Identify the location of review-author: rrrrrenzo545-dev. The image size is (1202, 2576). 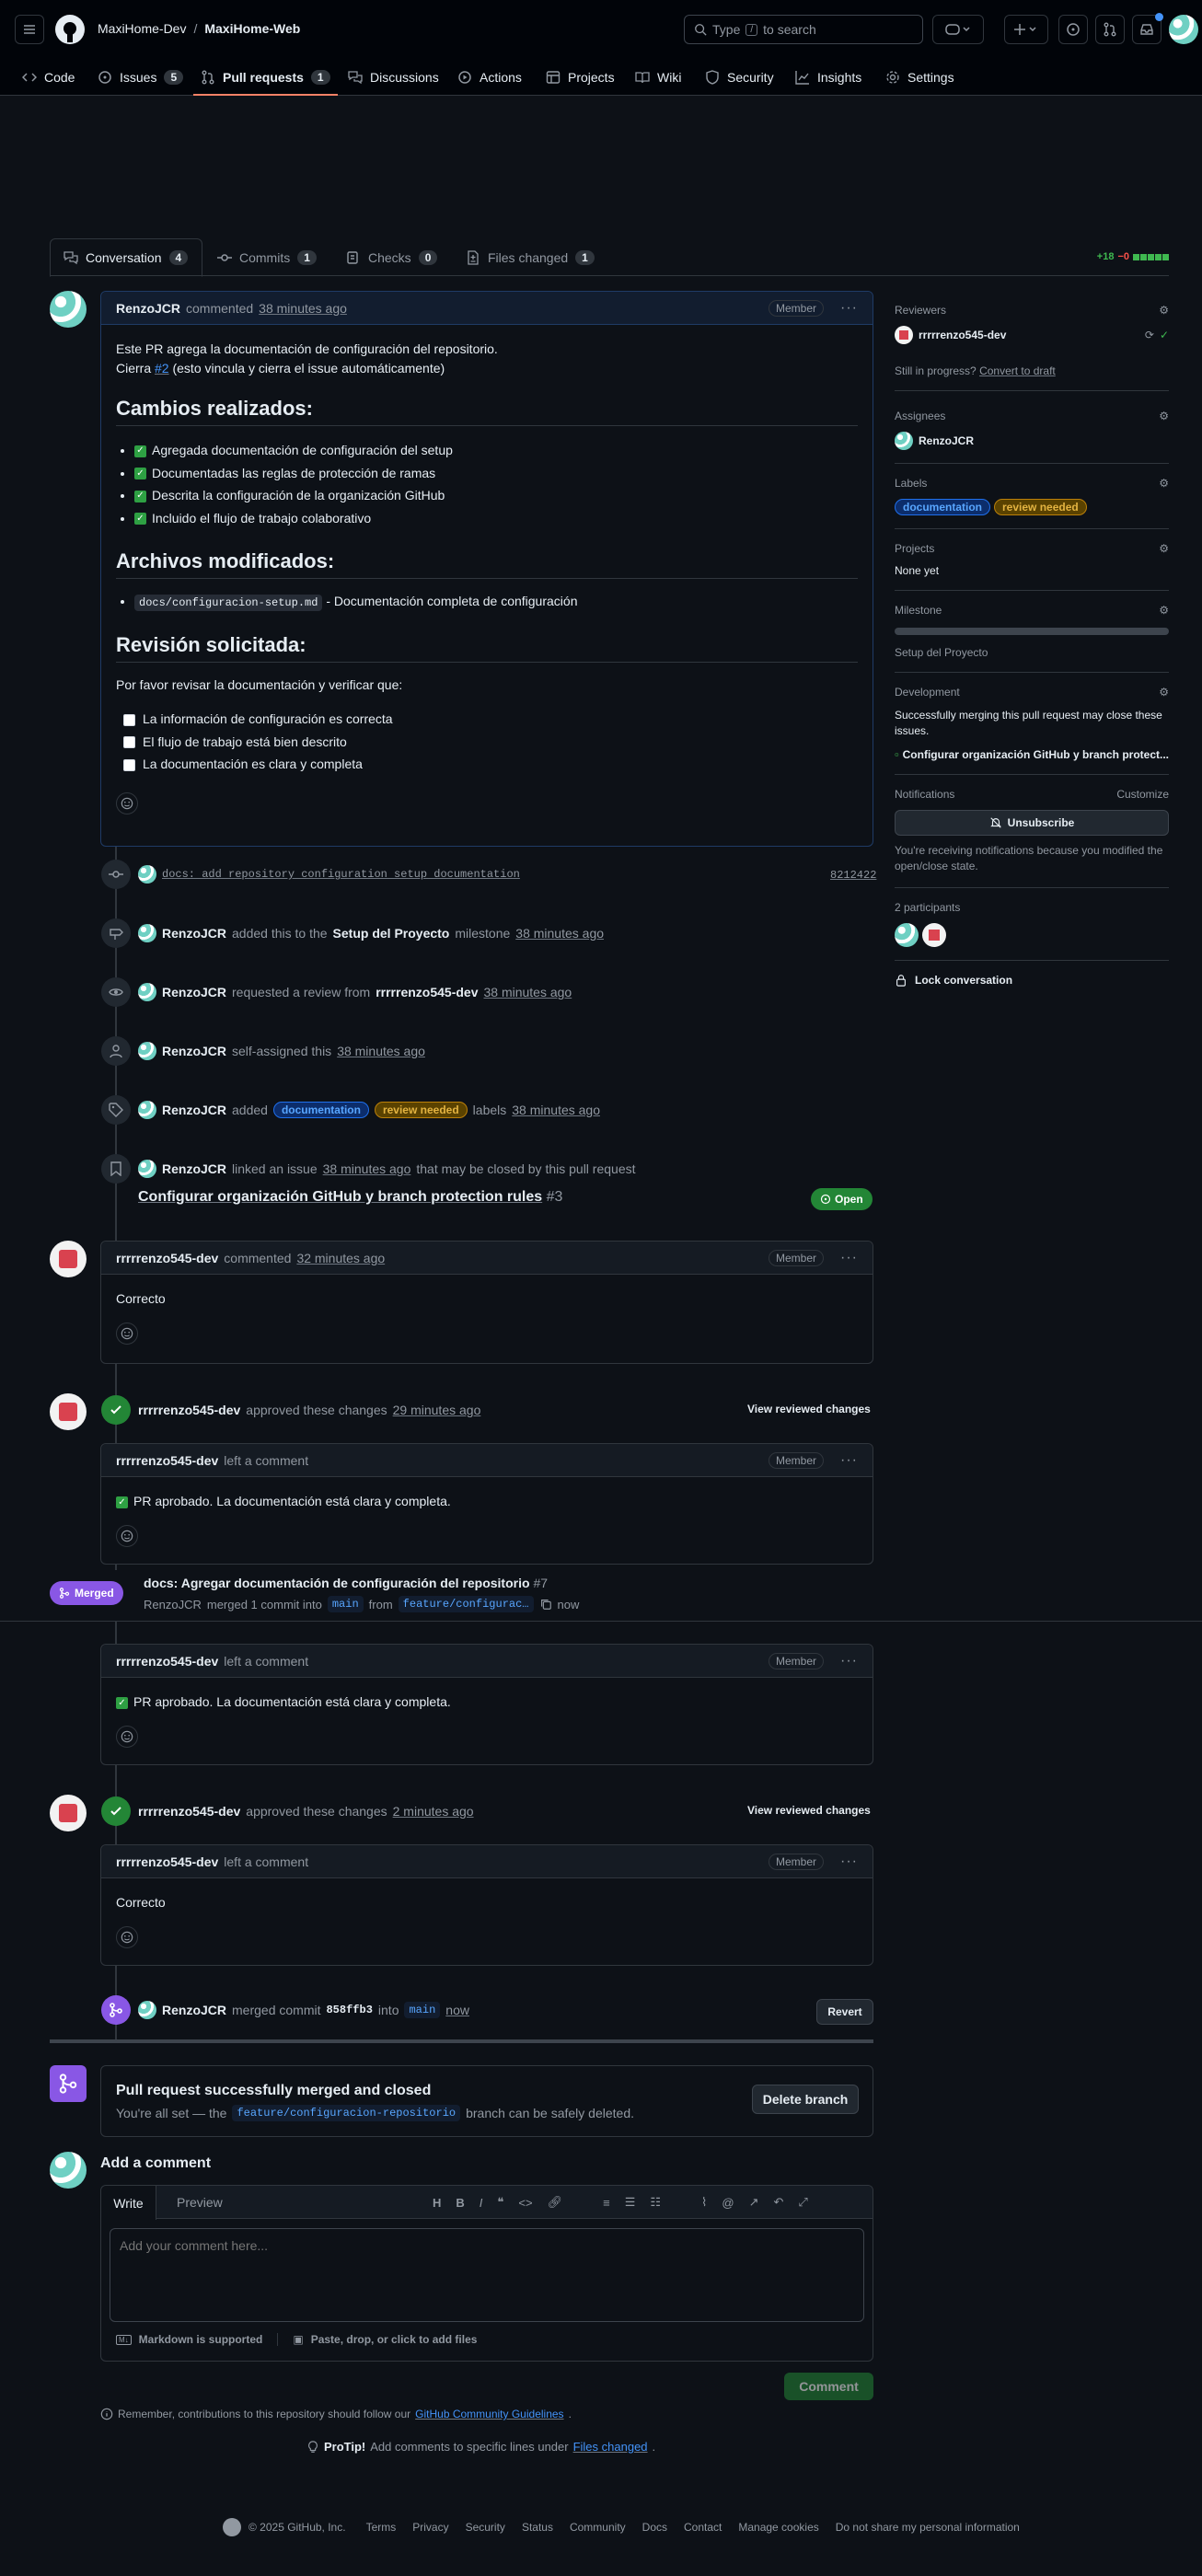
(189, 1812).